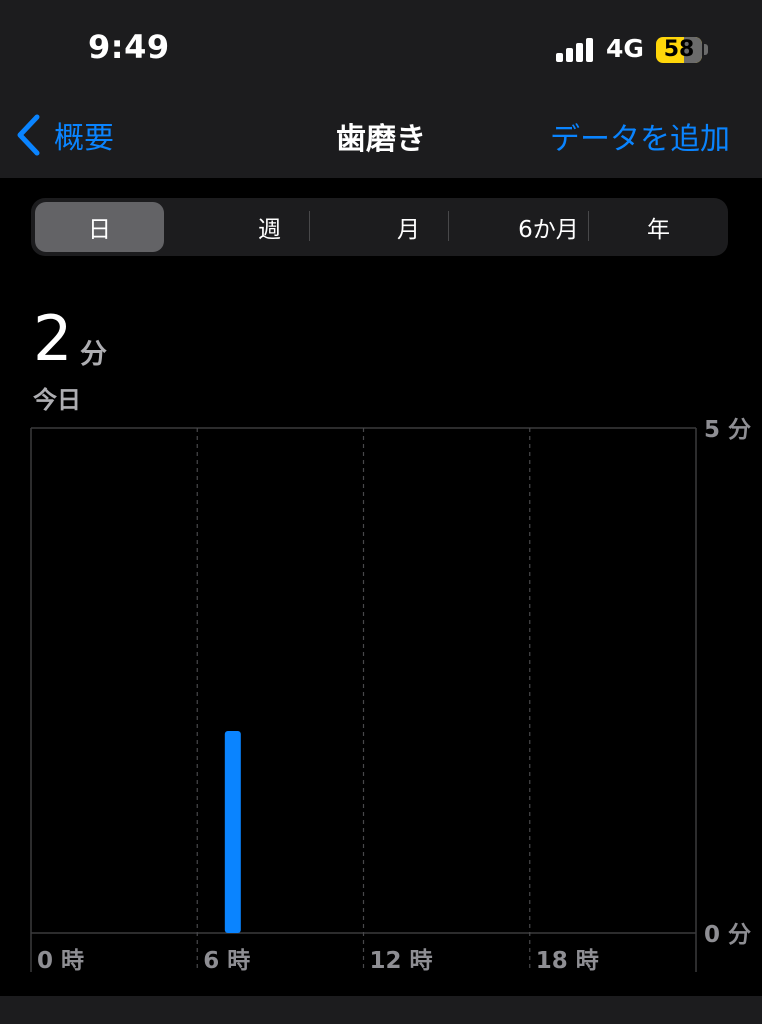 This screenshot has height=1024, width=762. Describe the element at coordinates (625, 48) in the screenshot. I see `network-type: 4G` at that location.